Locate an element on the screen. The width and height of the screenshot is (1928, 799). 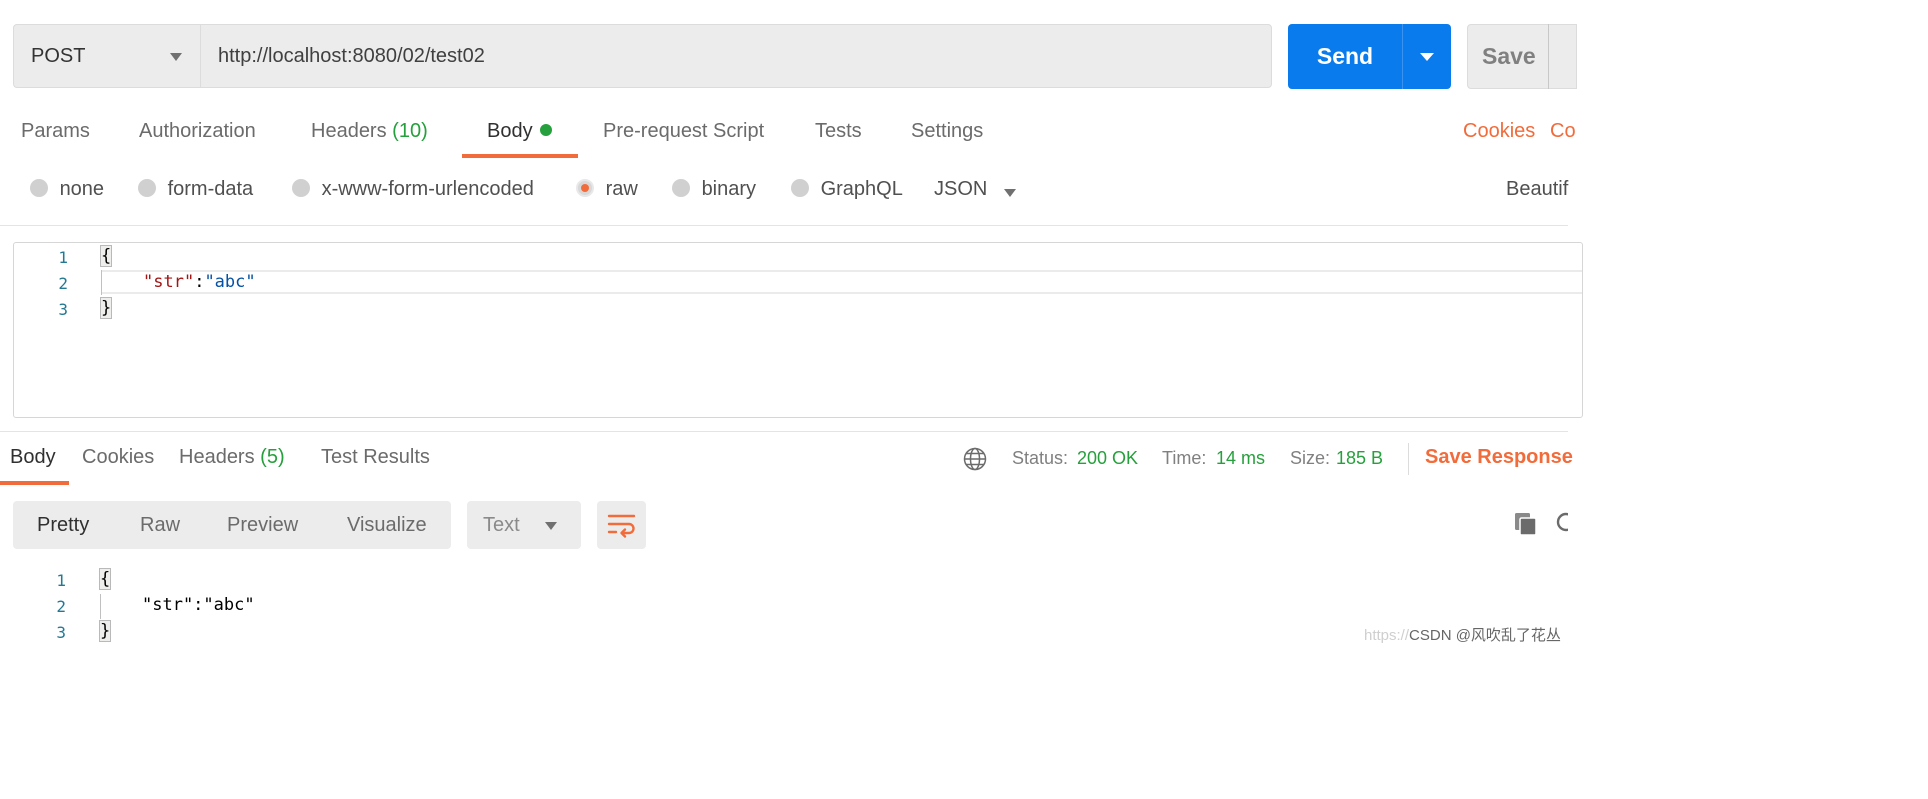
beautify-link: Beautif is located at coordinates (1537, 189).